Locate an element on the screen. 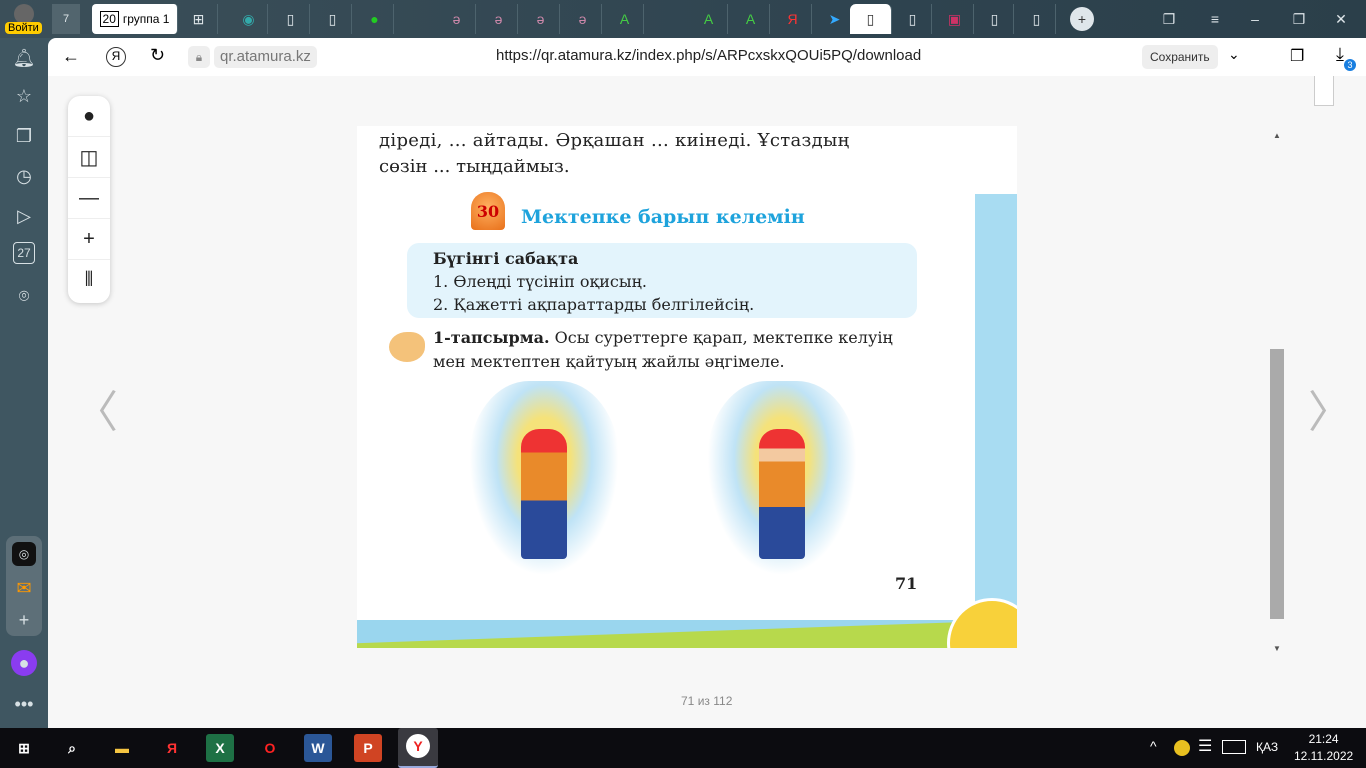 The height and width of the screenshot is (768, 1366). downloads-badge: 3 is located at coordinates (1350, 65).